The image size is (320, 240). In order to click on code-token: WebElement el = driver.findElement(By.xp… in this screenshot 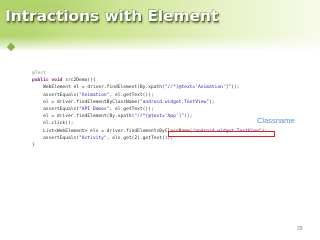, I will do `click(98, 88)`.